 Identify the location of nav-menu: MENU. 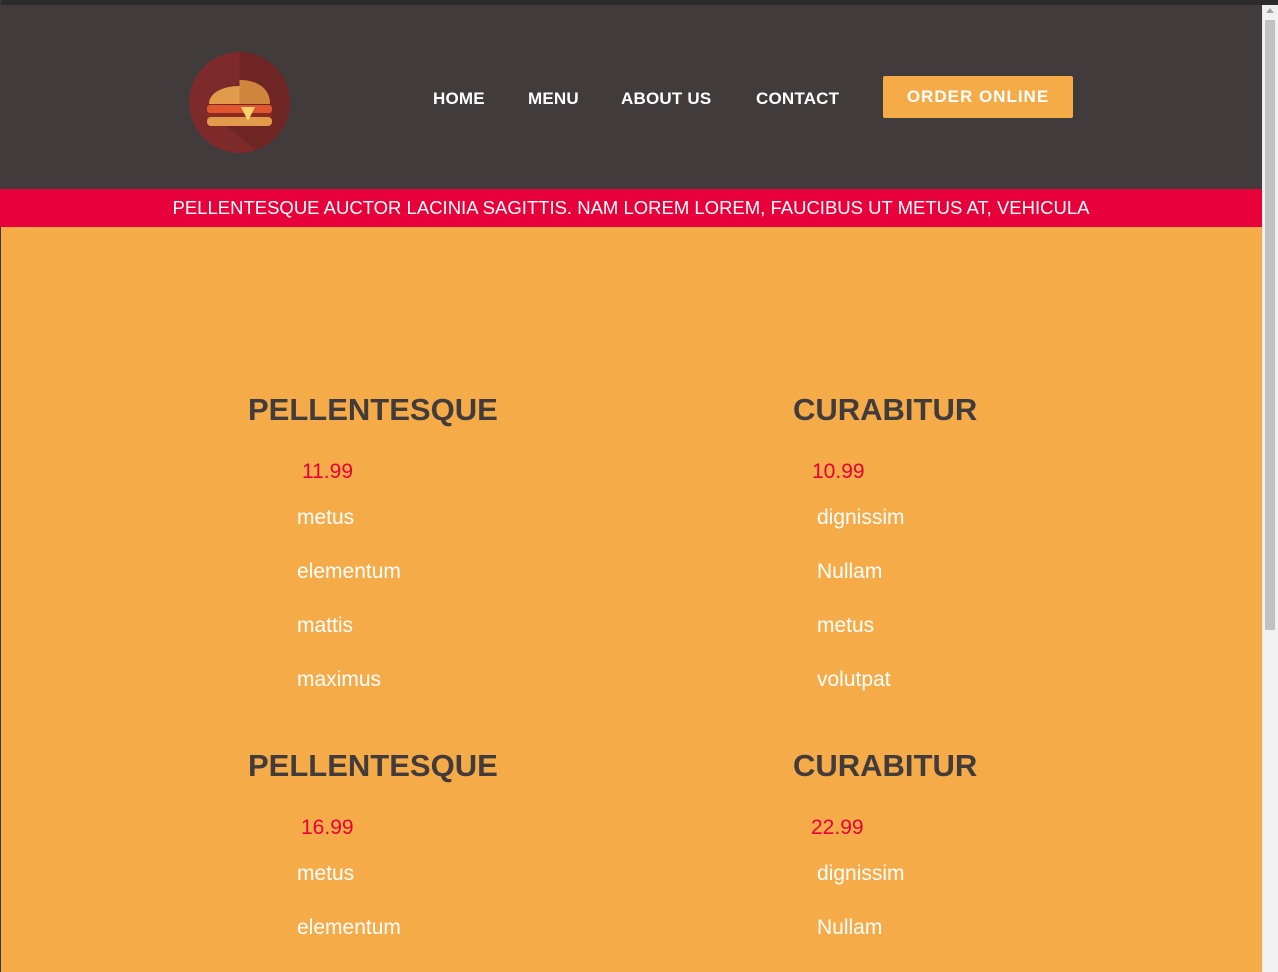
(553, 99).